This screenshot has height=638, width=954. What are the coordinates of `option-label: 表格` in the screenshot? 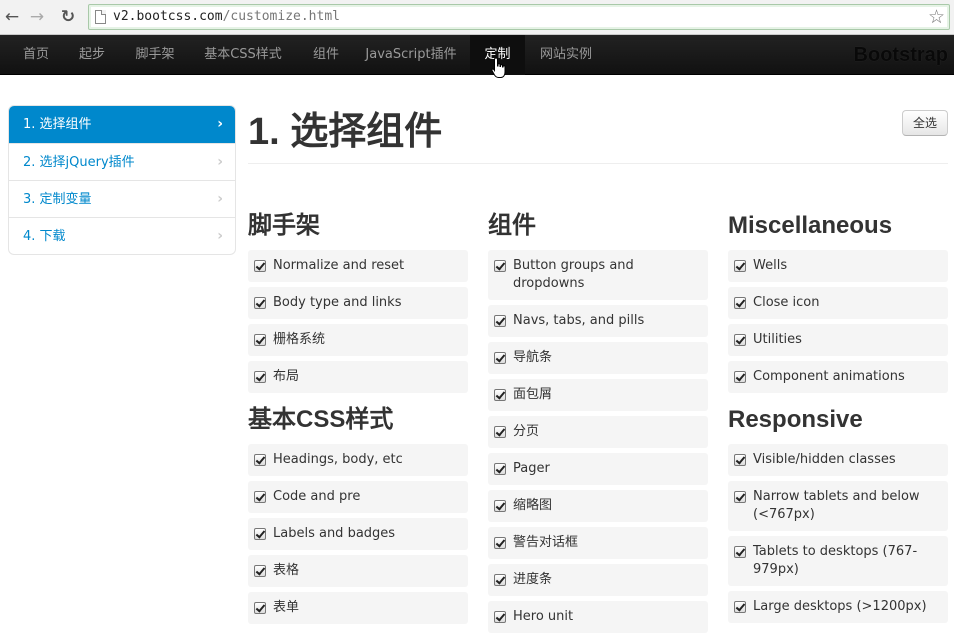 It's located at (286, 570).